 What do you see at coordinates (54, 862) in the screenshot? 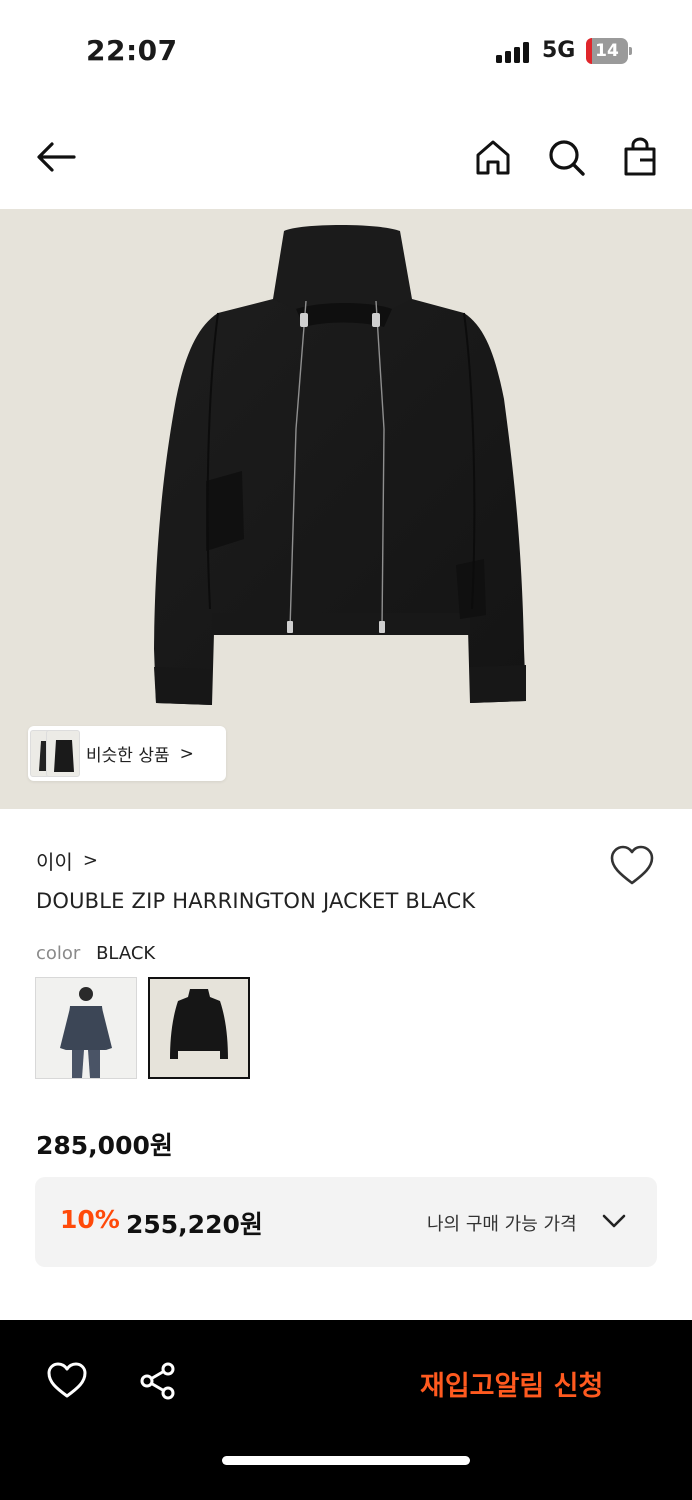
I see `brand-name: 이이` at bounding box center [54, 862].